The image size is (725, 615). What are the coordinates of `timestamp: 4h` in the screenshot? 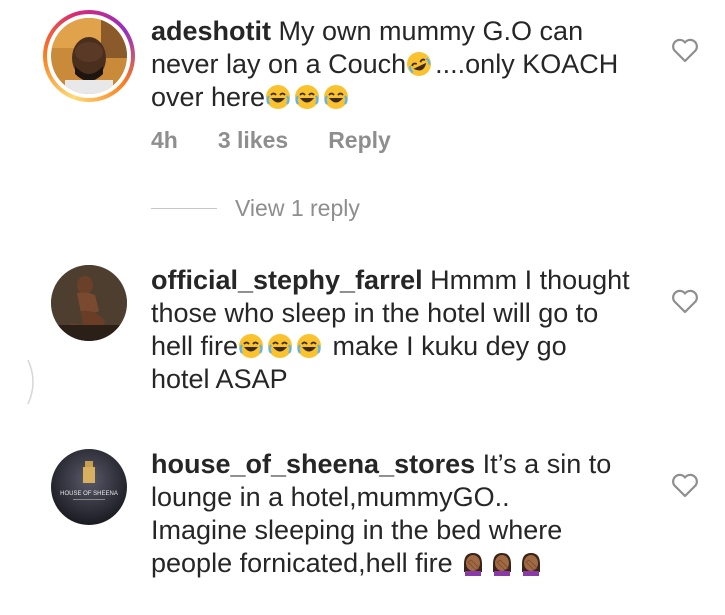 It's located at (164, 140).